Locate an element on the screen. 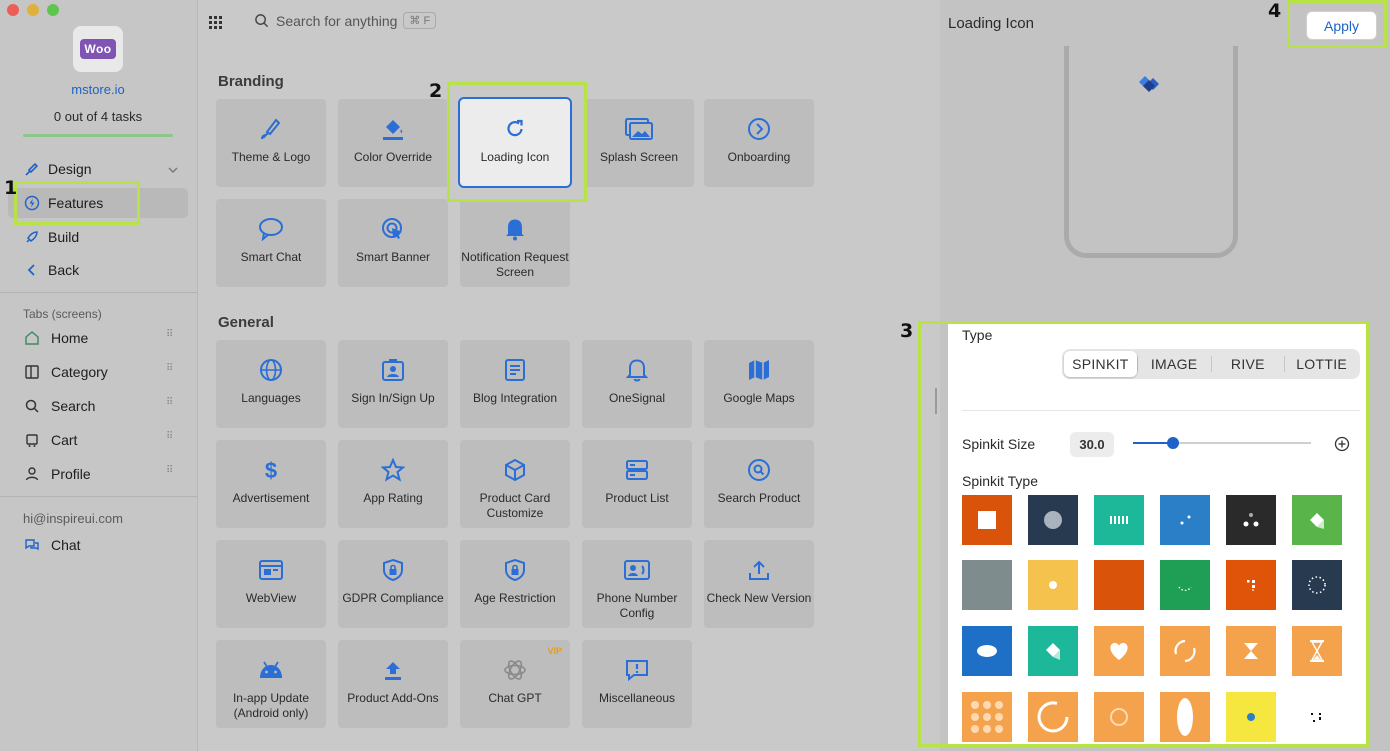 Image resolution: width=1390 pixels, height=751 pixels. spinkit-hourglass is located at coordinates (1251, 651).